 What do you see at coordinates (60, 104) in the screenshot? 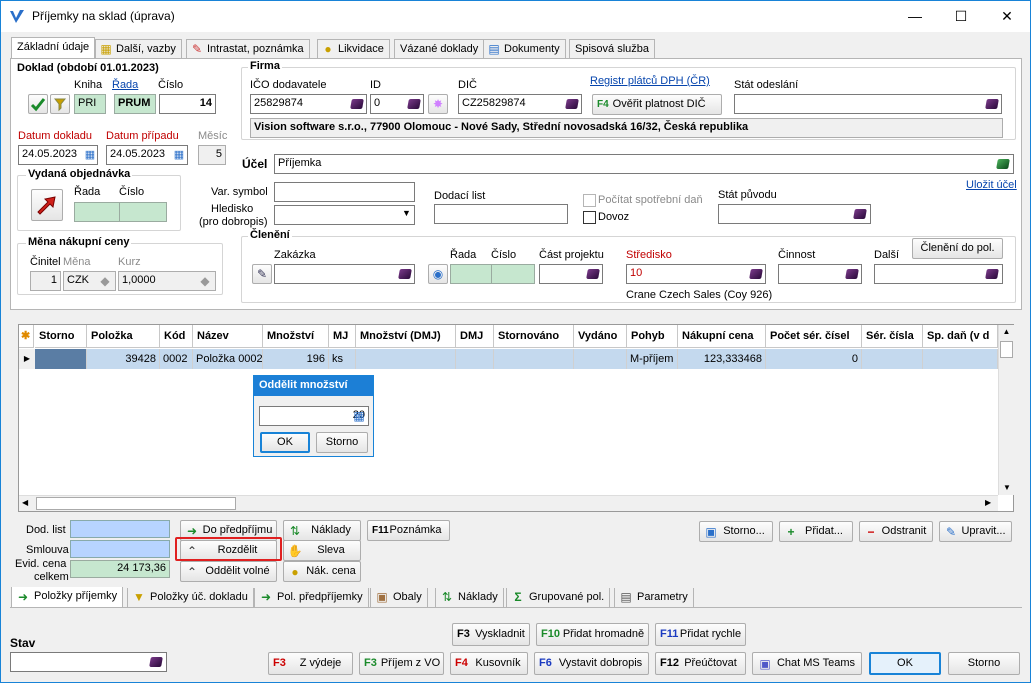
I see `filter-button` at bounding box center [60, 104].